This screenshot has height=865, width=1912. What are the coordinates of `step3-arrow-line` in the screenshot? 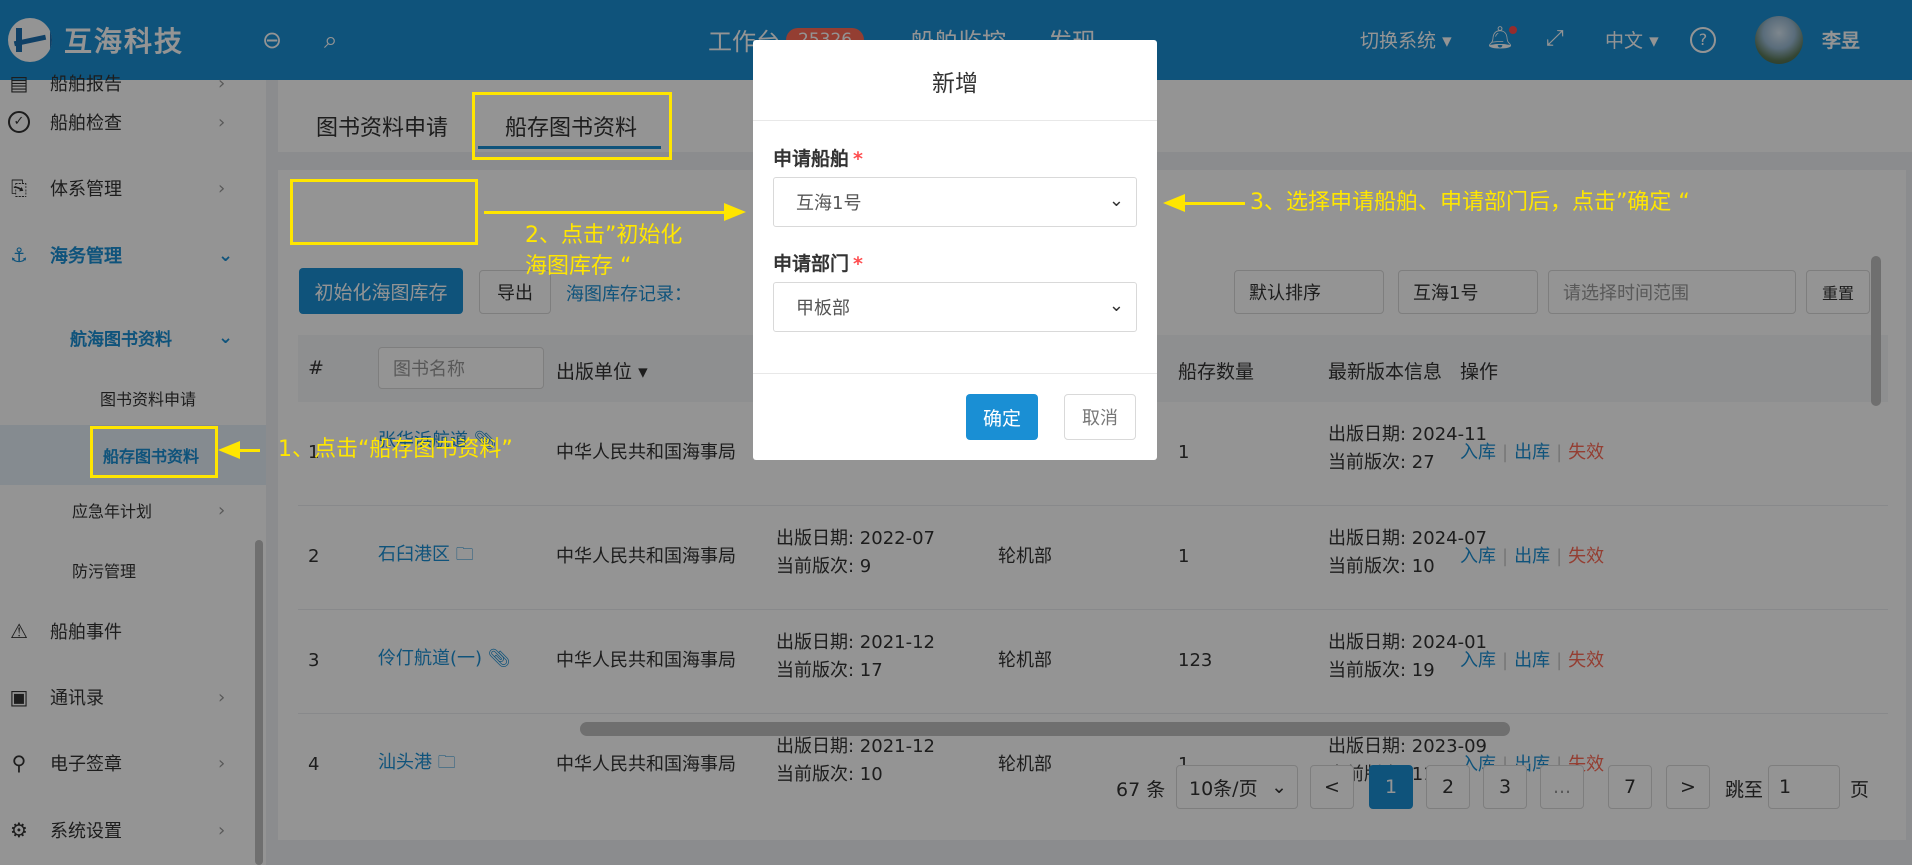 It's located at (1215, 203).